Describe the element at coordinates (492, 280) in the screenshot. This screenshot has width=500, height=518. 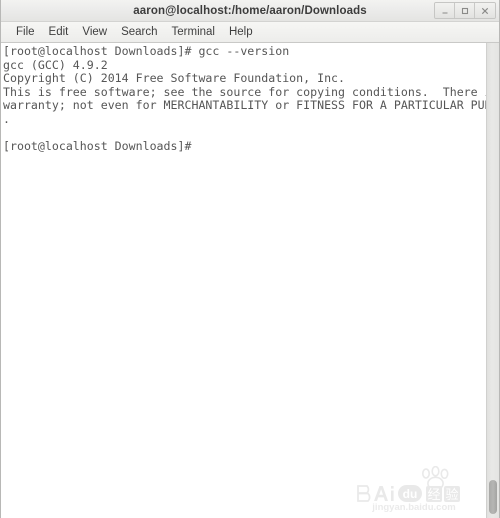
I see `vertical-scrollbar` at that location.